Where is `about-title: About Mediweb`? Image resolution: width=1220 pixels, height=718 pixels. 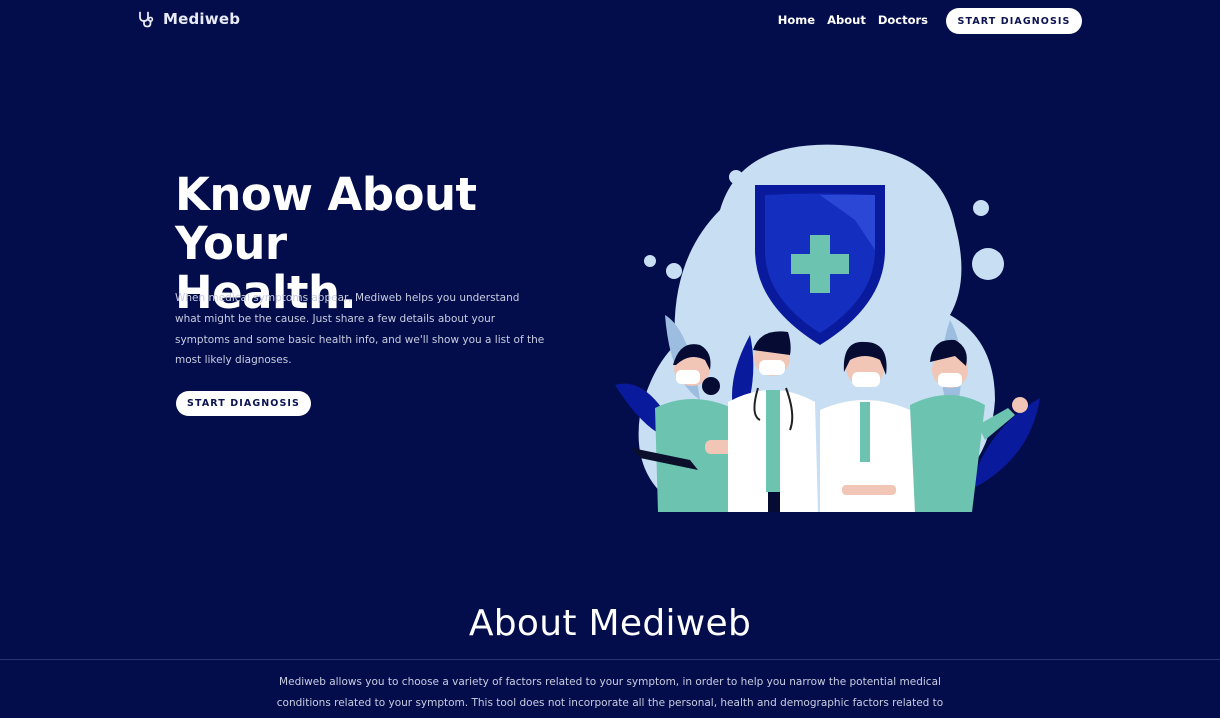 about-title: About Mediweb is located at coordinates (610, 623).